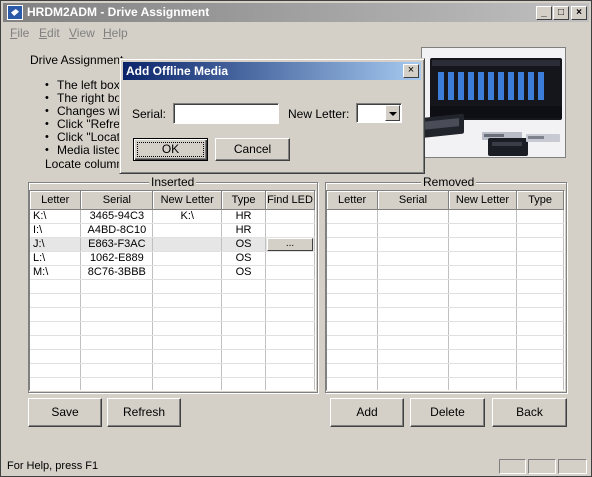 The height and width of the screenshot is (477, 592). I want to click on menu-file: File, so click(19, 33).